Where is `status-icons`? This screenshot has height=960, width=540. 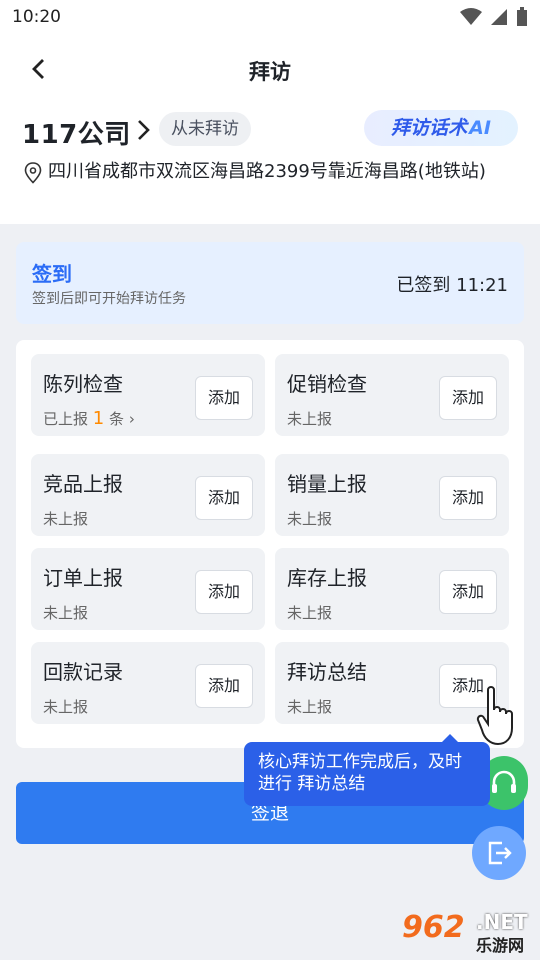 status-icons is located at coordinates (494, 17).